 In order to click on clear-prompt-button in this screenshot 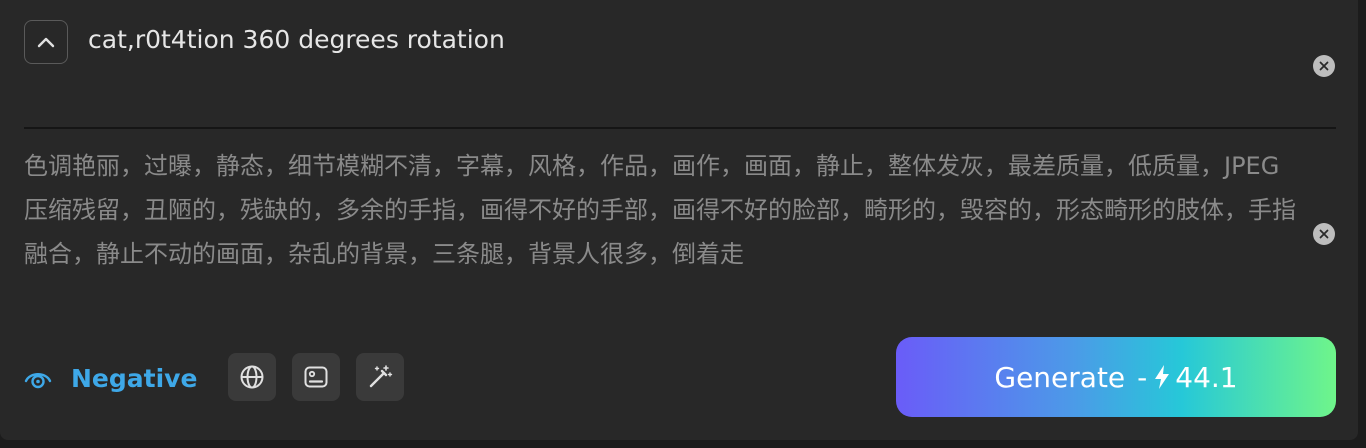, I will do `click(1324, 66)`.